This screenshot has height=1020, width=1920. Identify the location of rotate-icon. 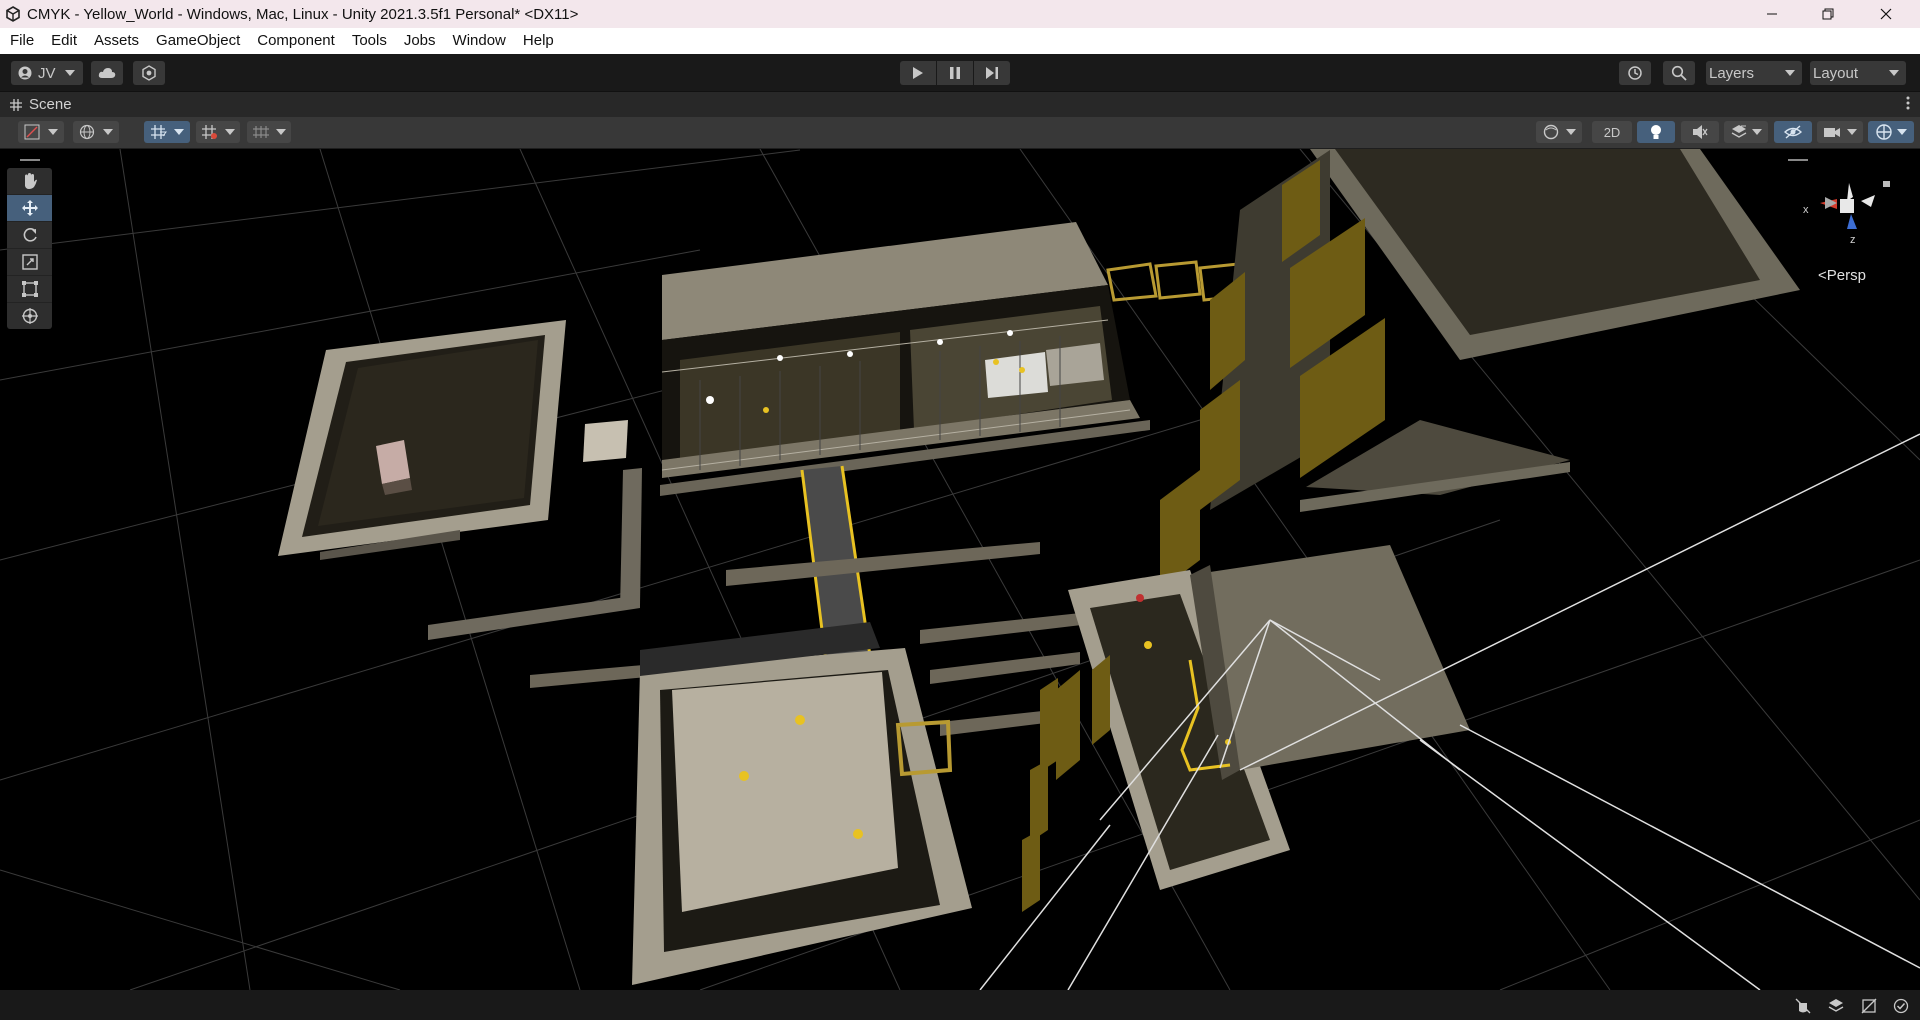
(30, 235).